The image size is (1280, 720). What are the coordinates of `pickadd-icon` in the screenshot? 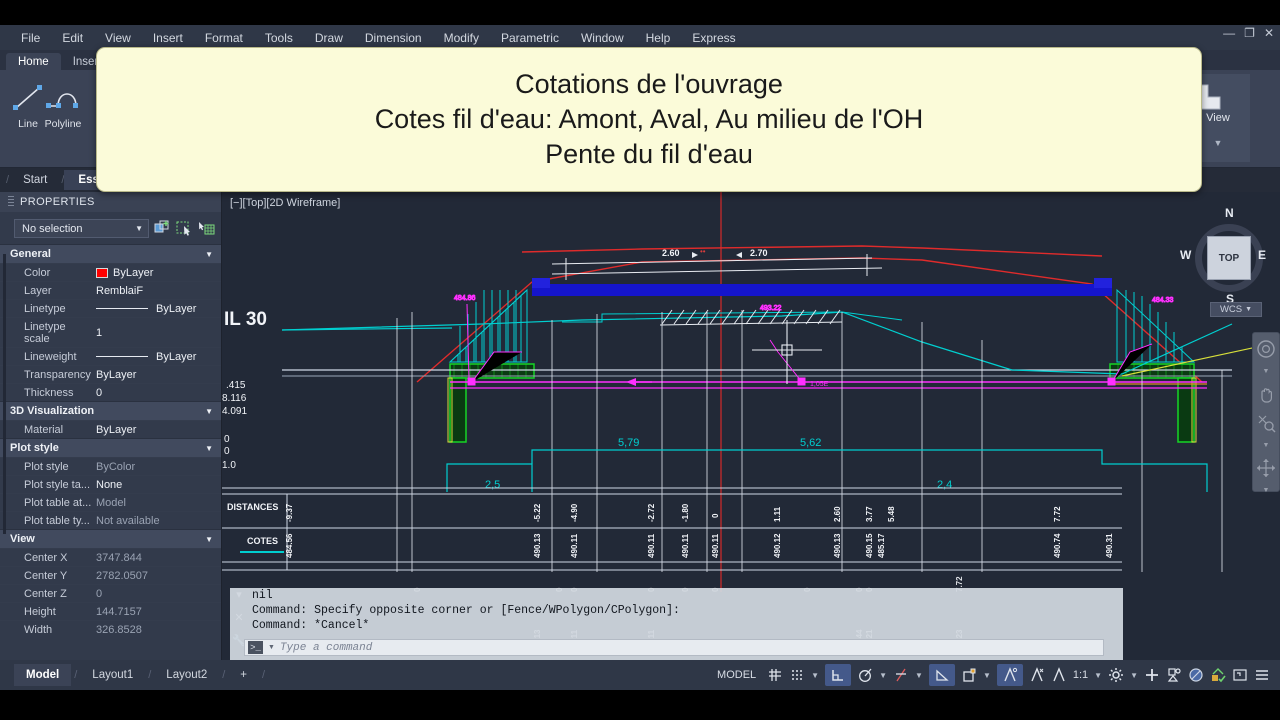 It's located at (206, 228).